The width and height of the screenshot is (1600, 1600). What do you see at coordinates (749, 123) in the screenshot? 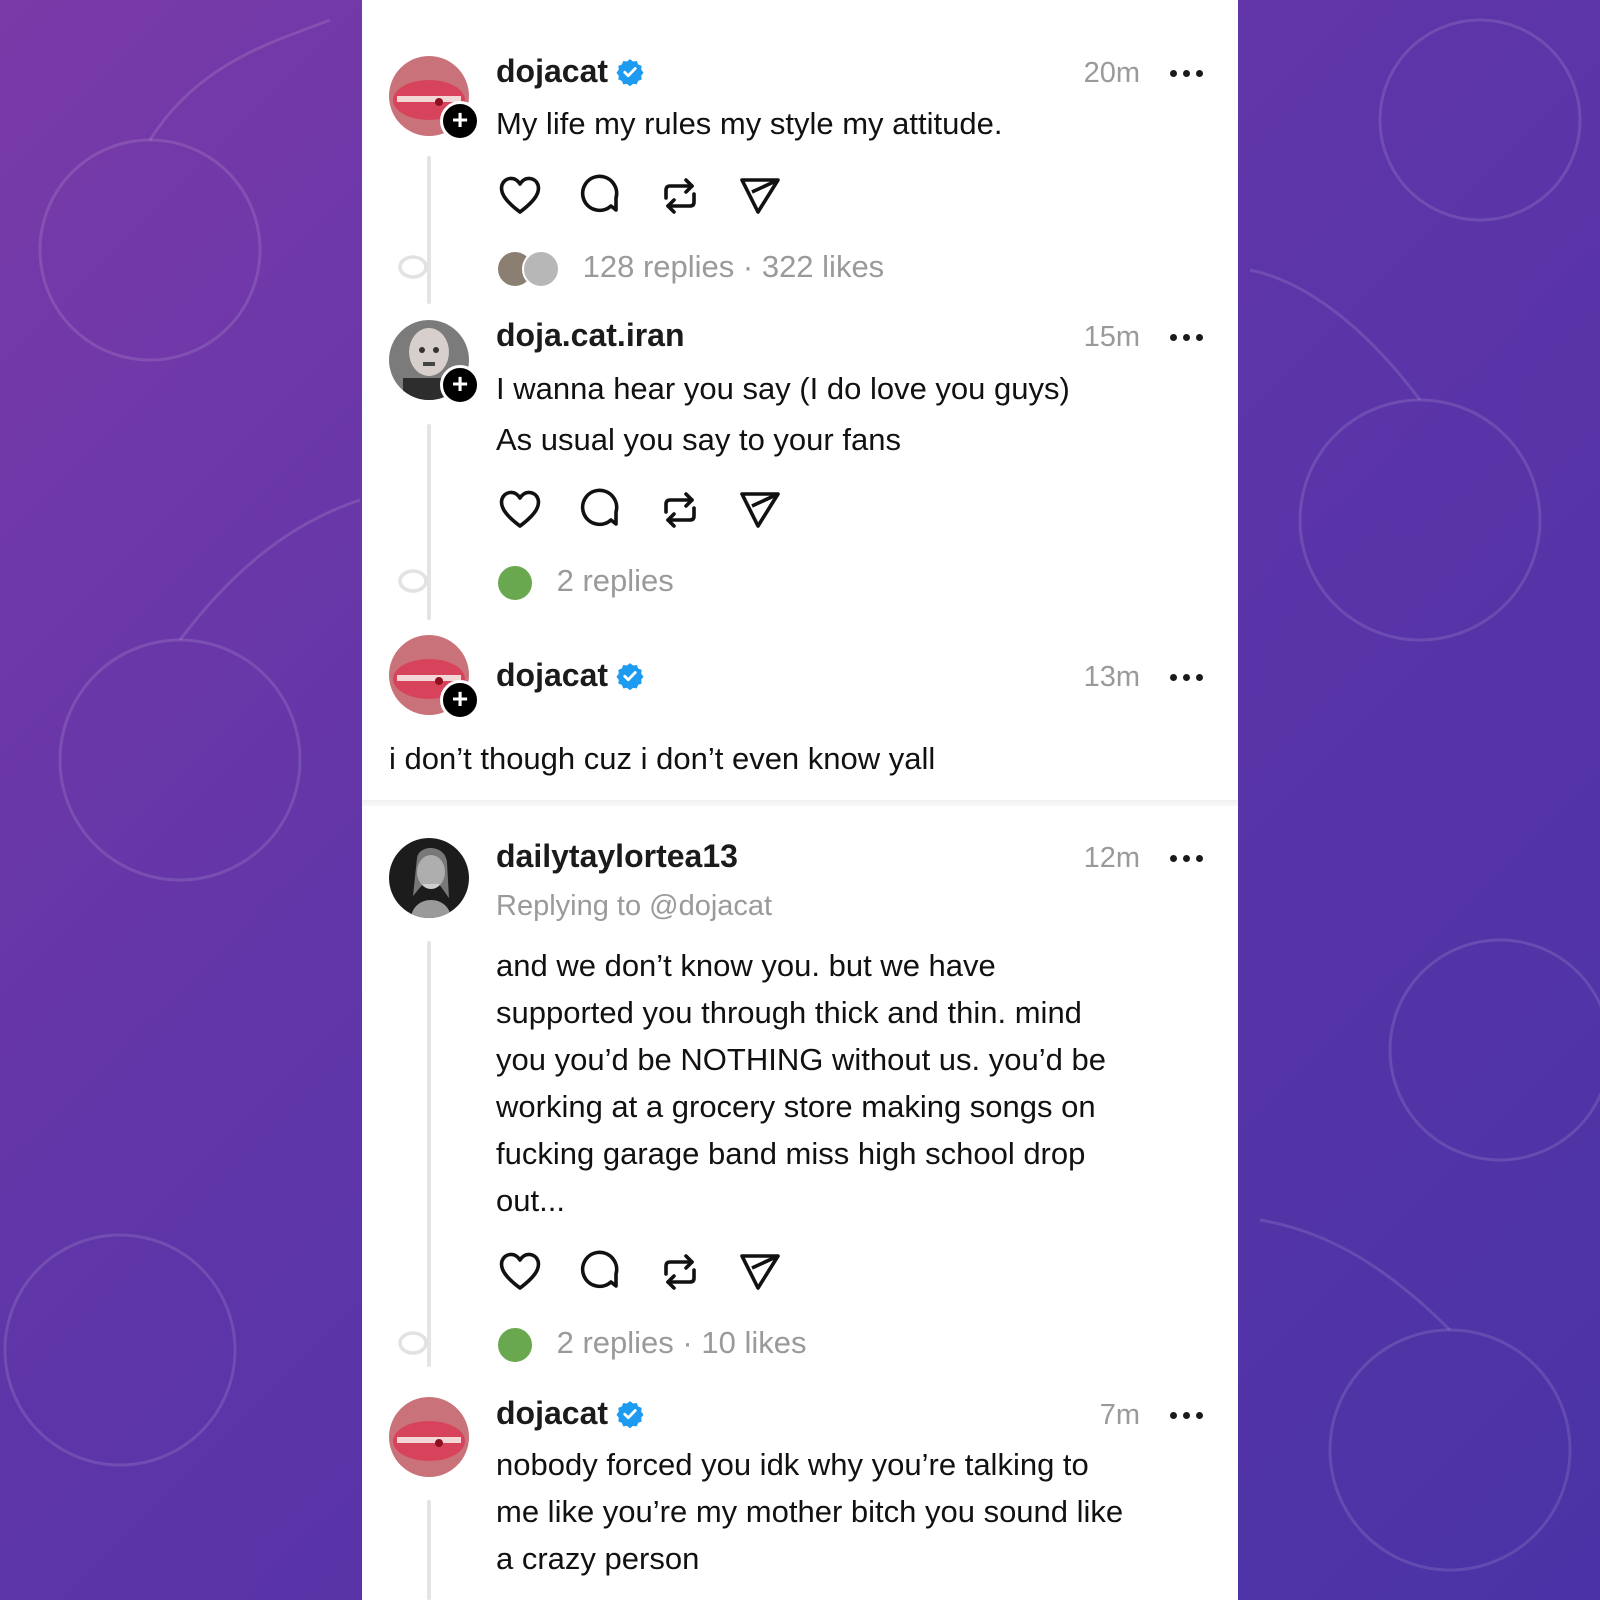
I see `post-text: My life my rules my style my attitude.` at bounding box center [749, 123].